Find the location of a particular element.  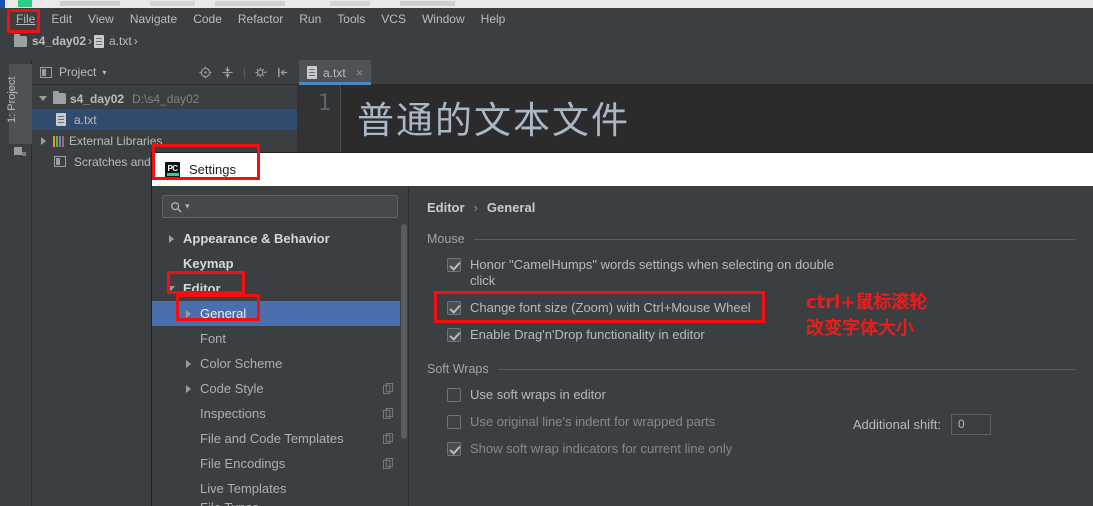

settings-node-label: Inspections is located at coordinates (233, 413).